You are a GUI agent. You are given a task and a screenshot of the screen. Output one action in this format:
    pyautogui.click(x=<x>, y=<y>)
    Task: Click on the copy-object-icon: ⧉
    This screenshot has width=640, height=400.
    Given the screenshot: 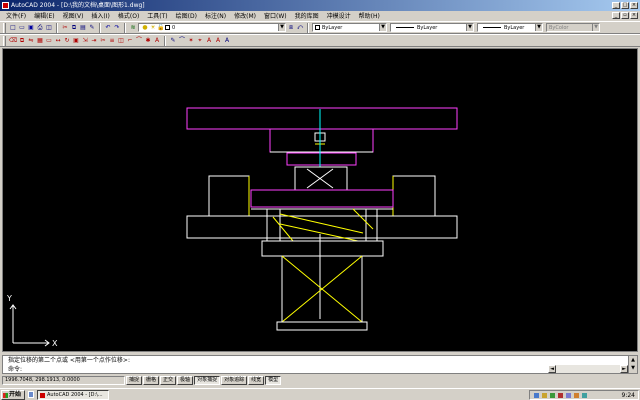 What is the action you would take?
    pyautogui.click(x=22, y=40)
    